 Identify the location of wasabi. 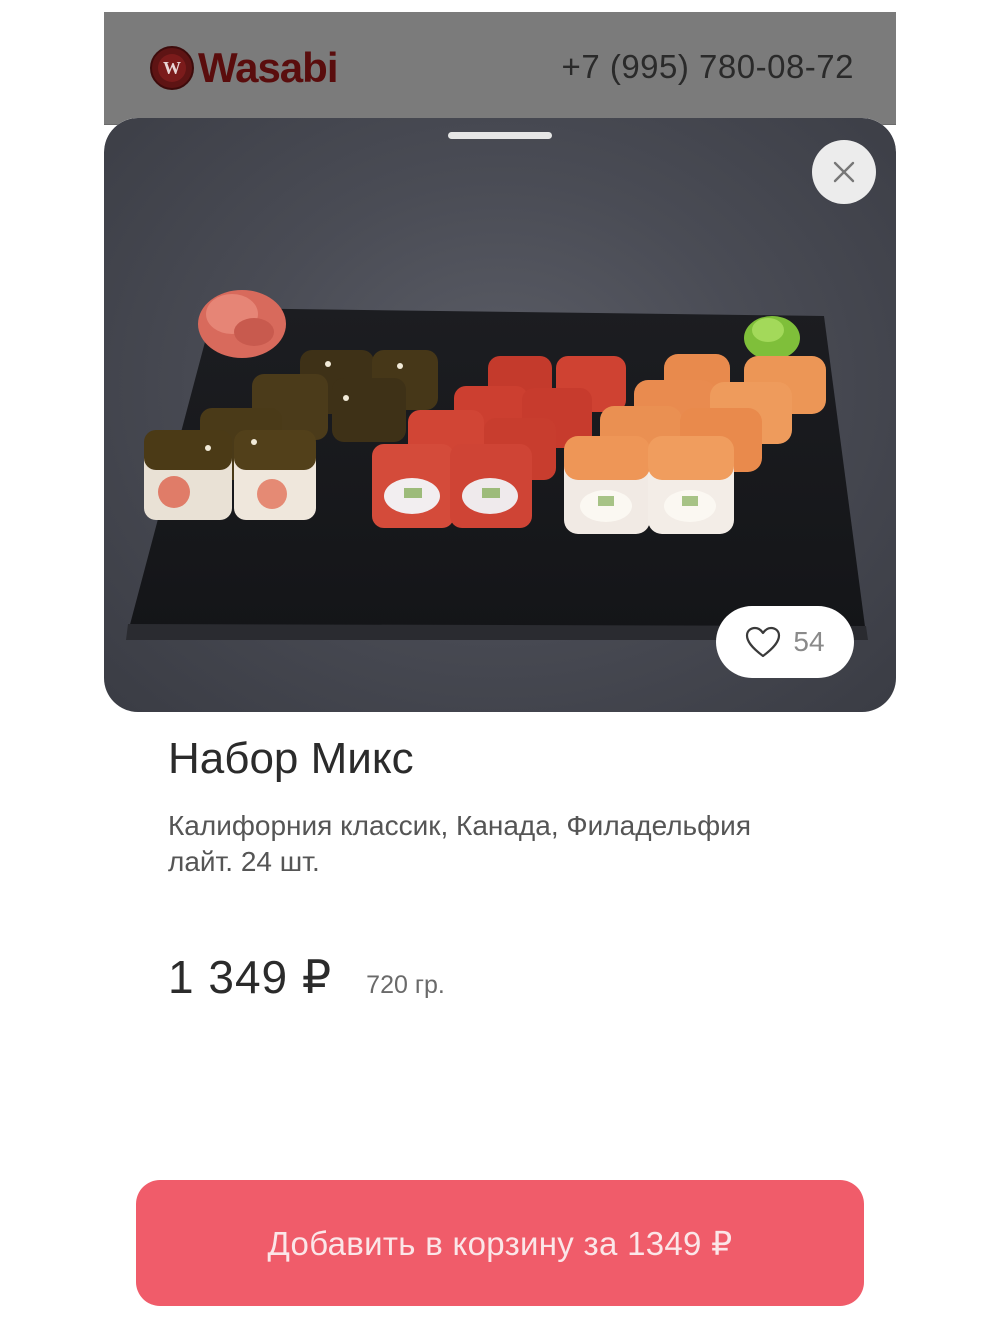
(772, 338).